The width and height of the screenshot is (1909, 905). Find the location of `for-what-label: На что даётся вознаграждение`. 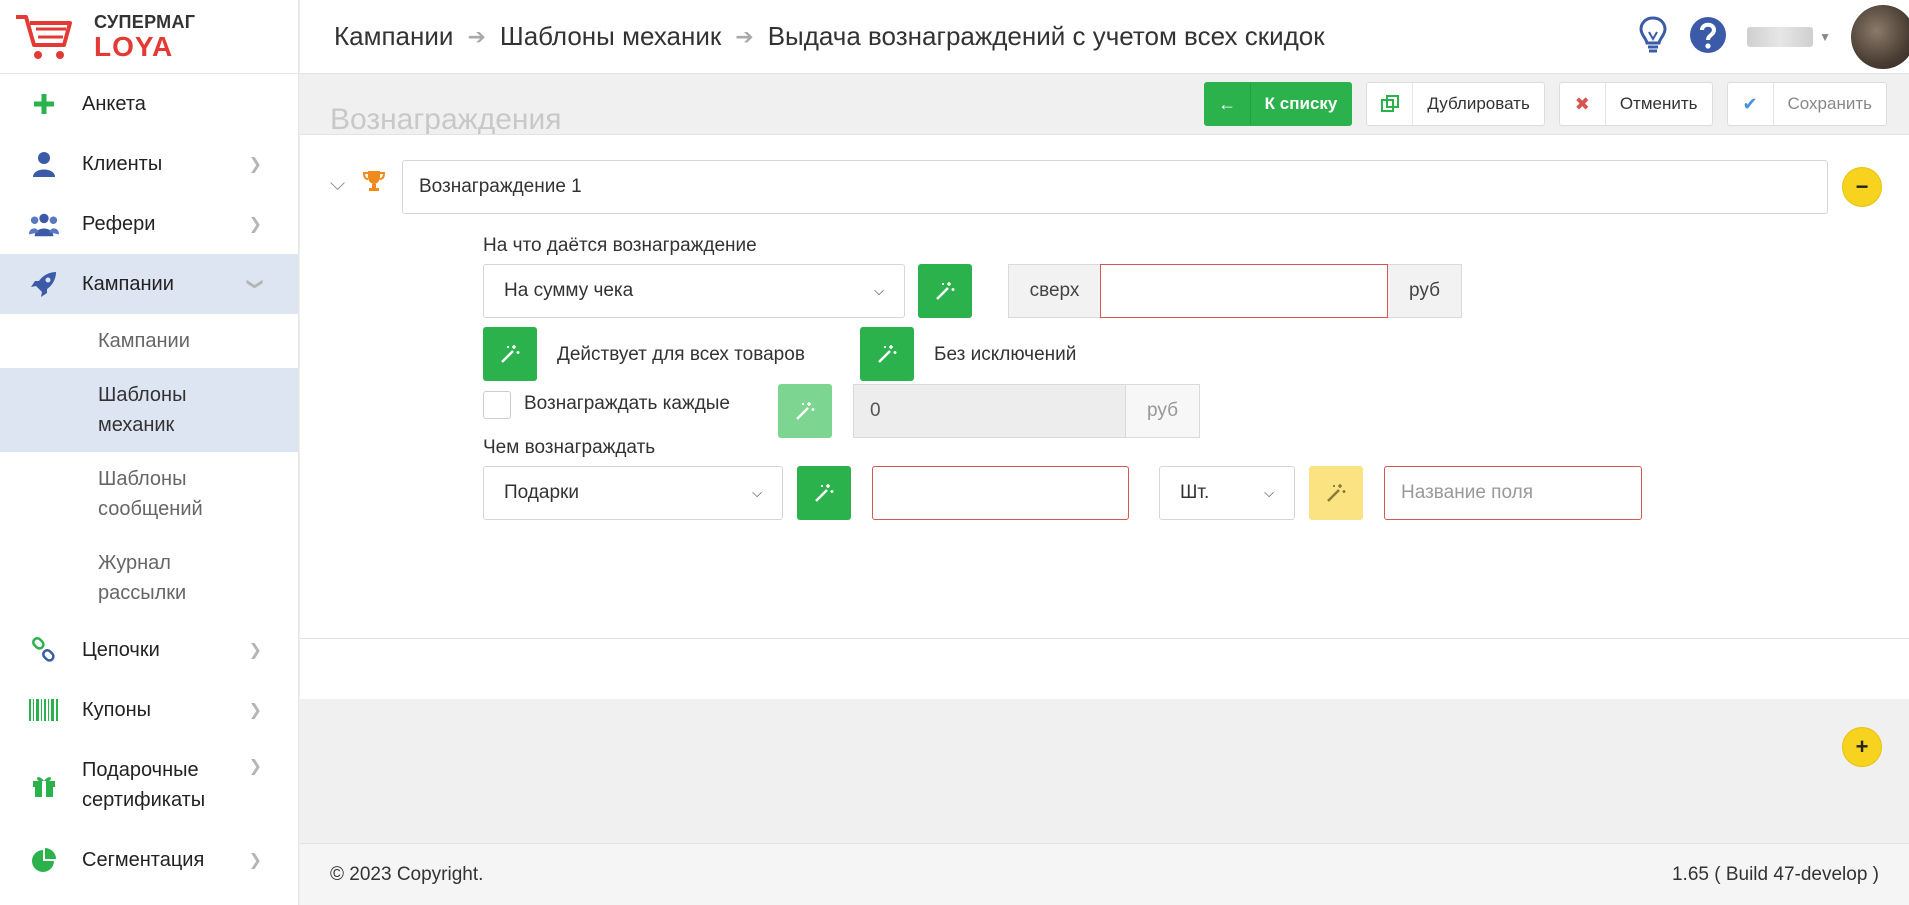

for-what-label: На что даётся вознаграждение is located at coordinates (620, 245).